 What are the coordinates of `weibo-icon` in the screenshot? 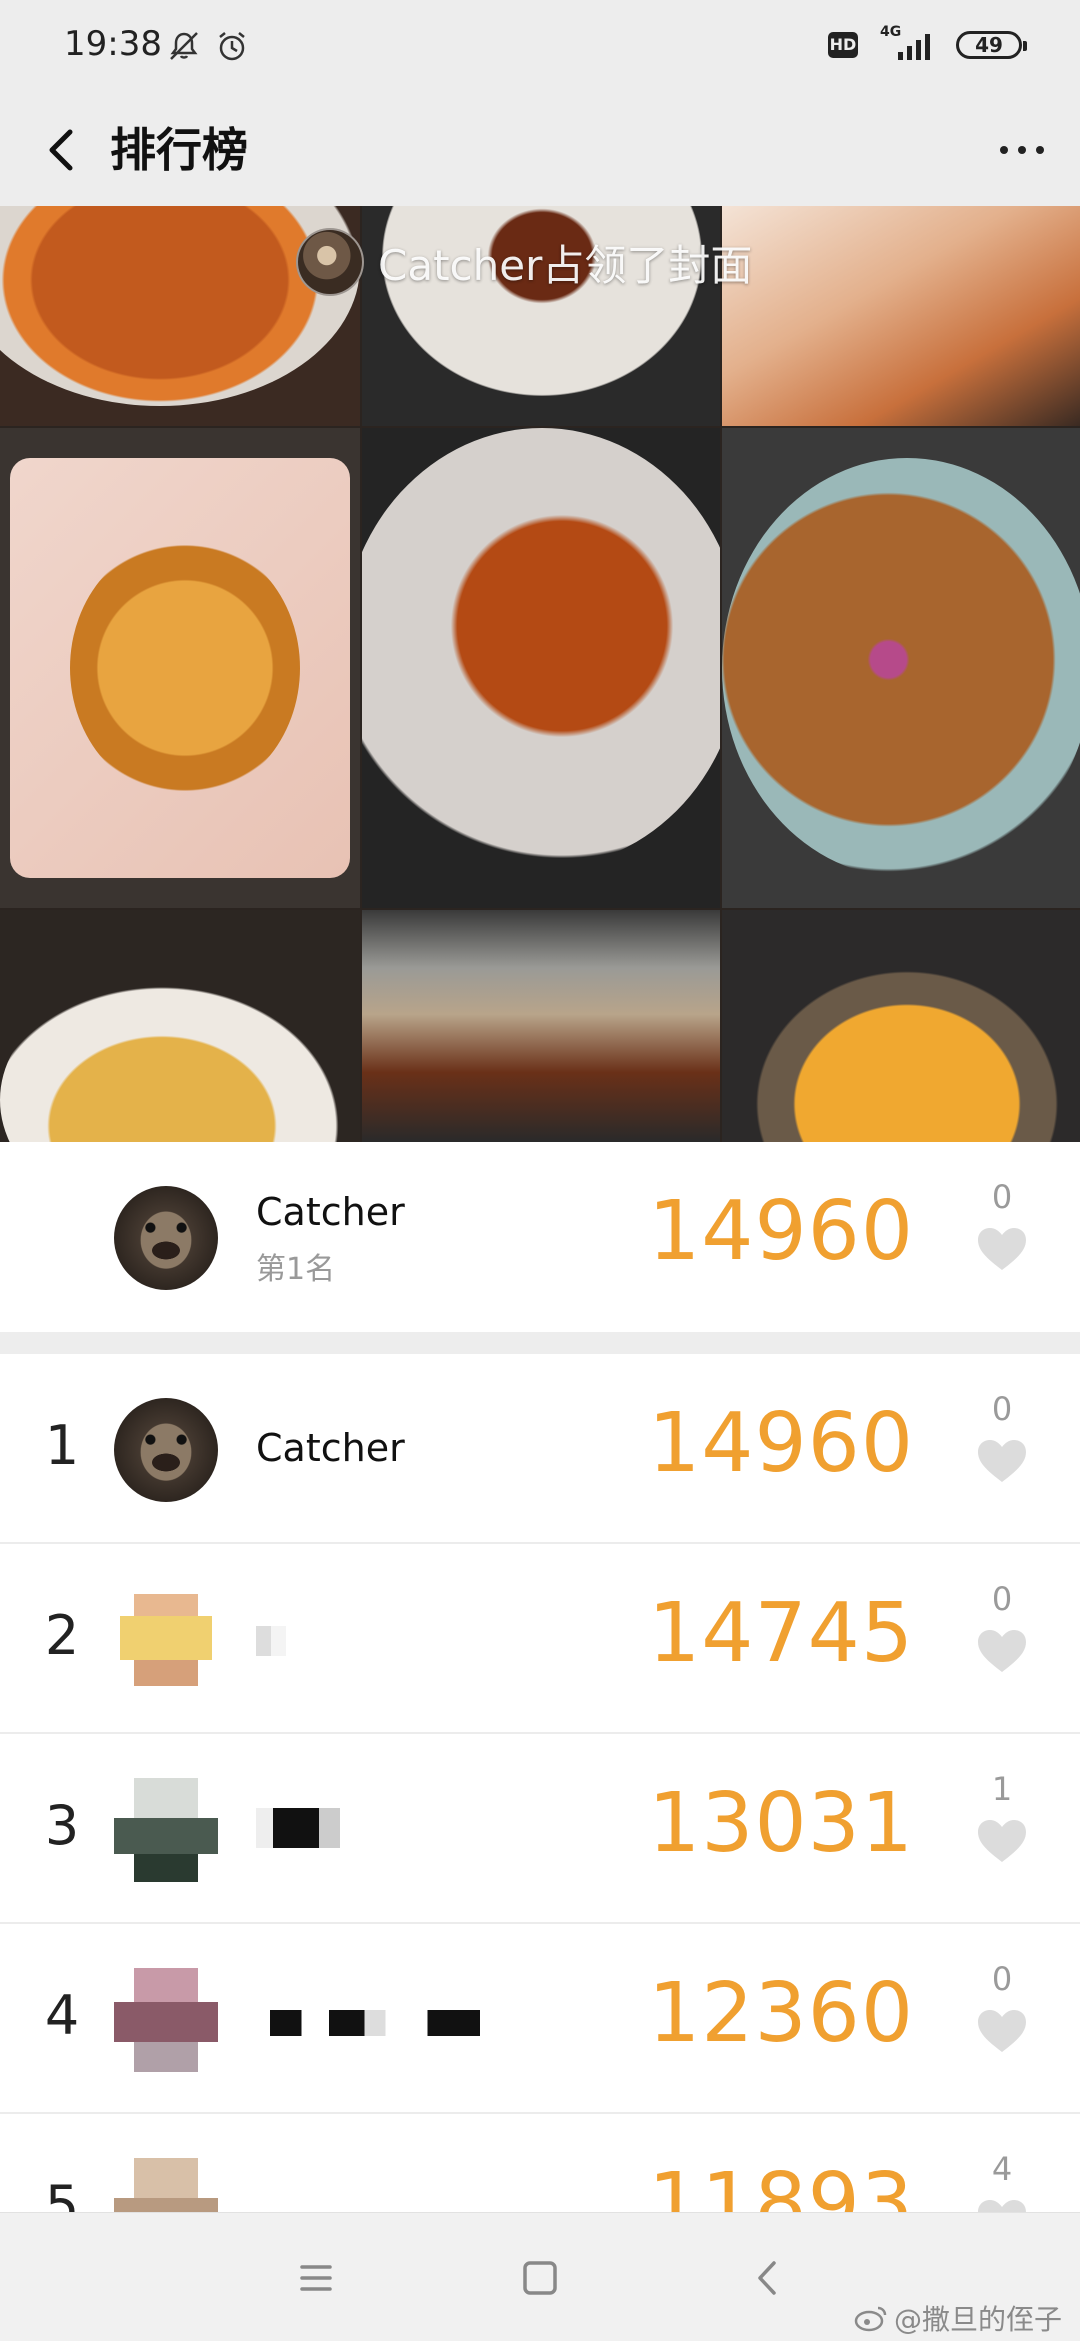 It's located at (870, 2319).